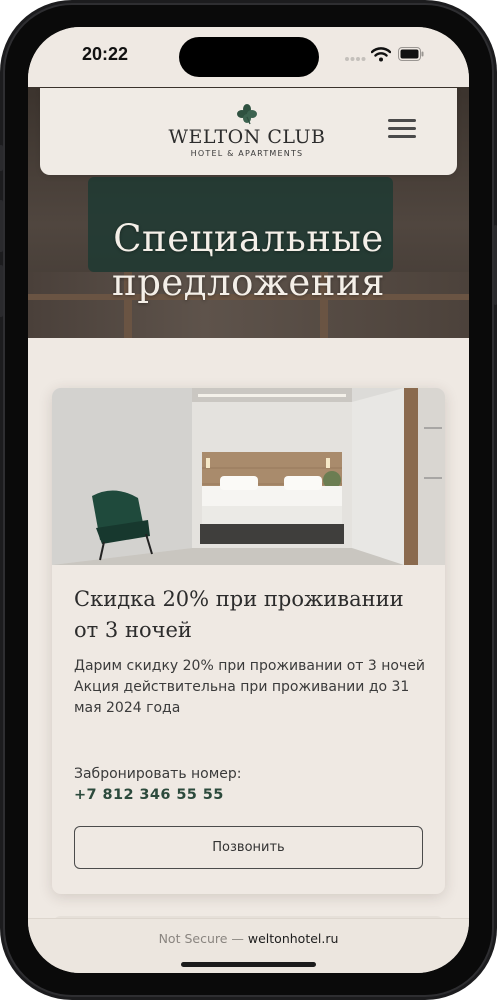  What do you see at coordinates (402, 131) in the screenshot?
I see `hamburger-menu-icon` at bounding box center [402, 131].